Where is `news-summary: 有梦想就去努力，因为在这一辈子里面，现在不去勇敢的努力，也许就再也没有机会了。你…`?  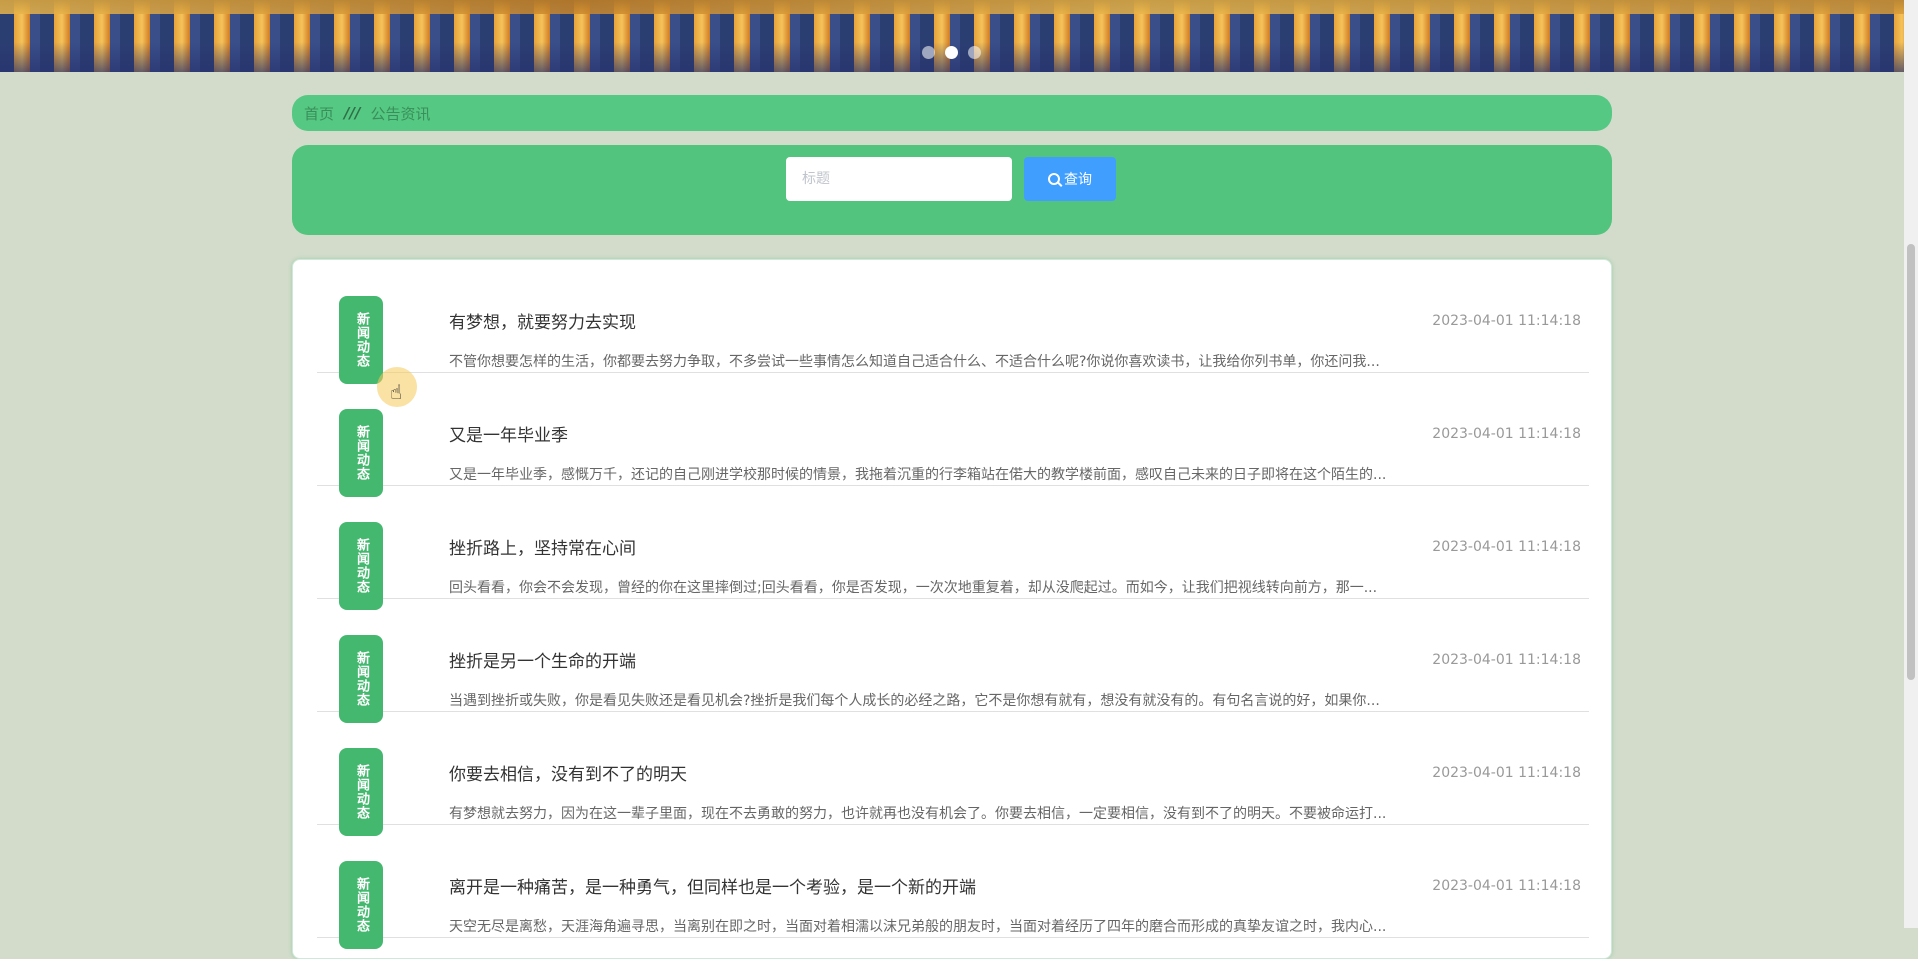 news-summary: 有梦想就去努力，因为在这一辈子里面，现在不去勇敢的努力，也许就再也没有机会了。你… is located at coordinates (918, 814).